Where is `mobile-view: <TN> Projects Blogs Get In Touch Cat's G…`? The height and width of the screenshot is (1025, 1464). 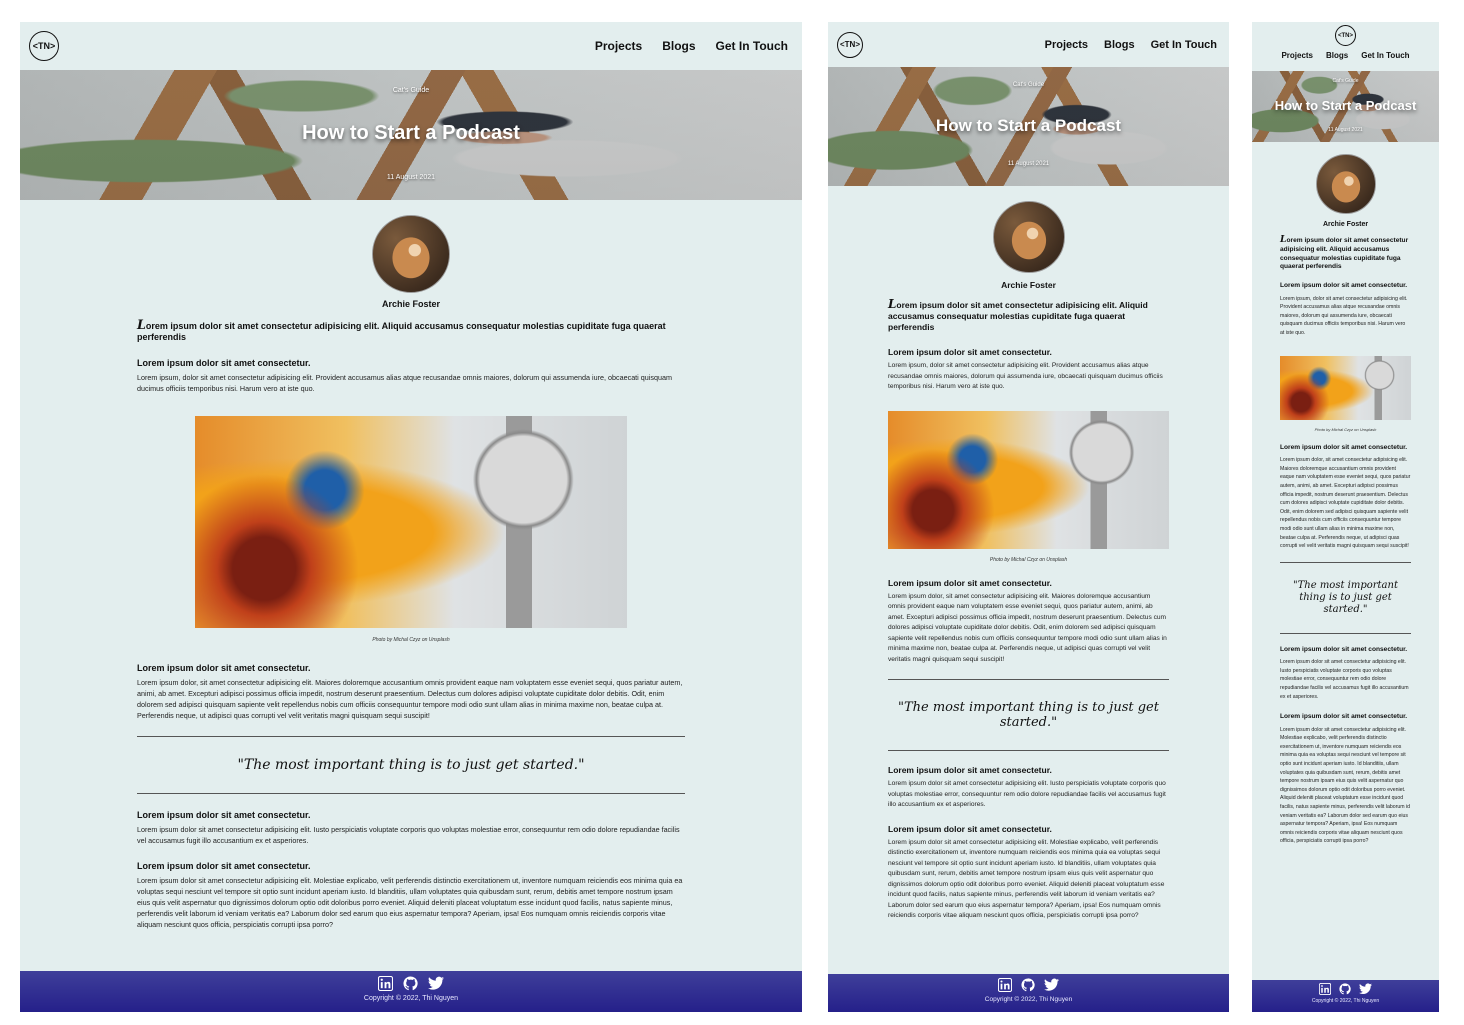 mobile-view: <TN> Projects Blogs Get In Touch Cat's G… is located at coordinates (1345, 517).